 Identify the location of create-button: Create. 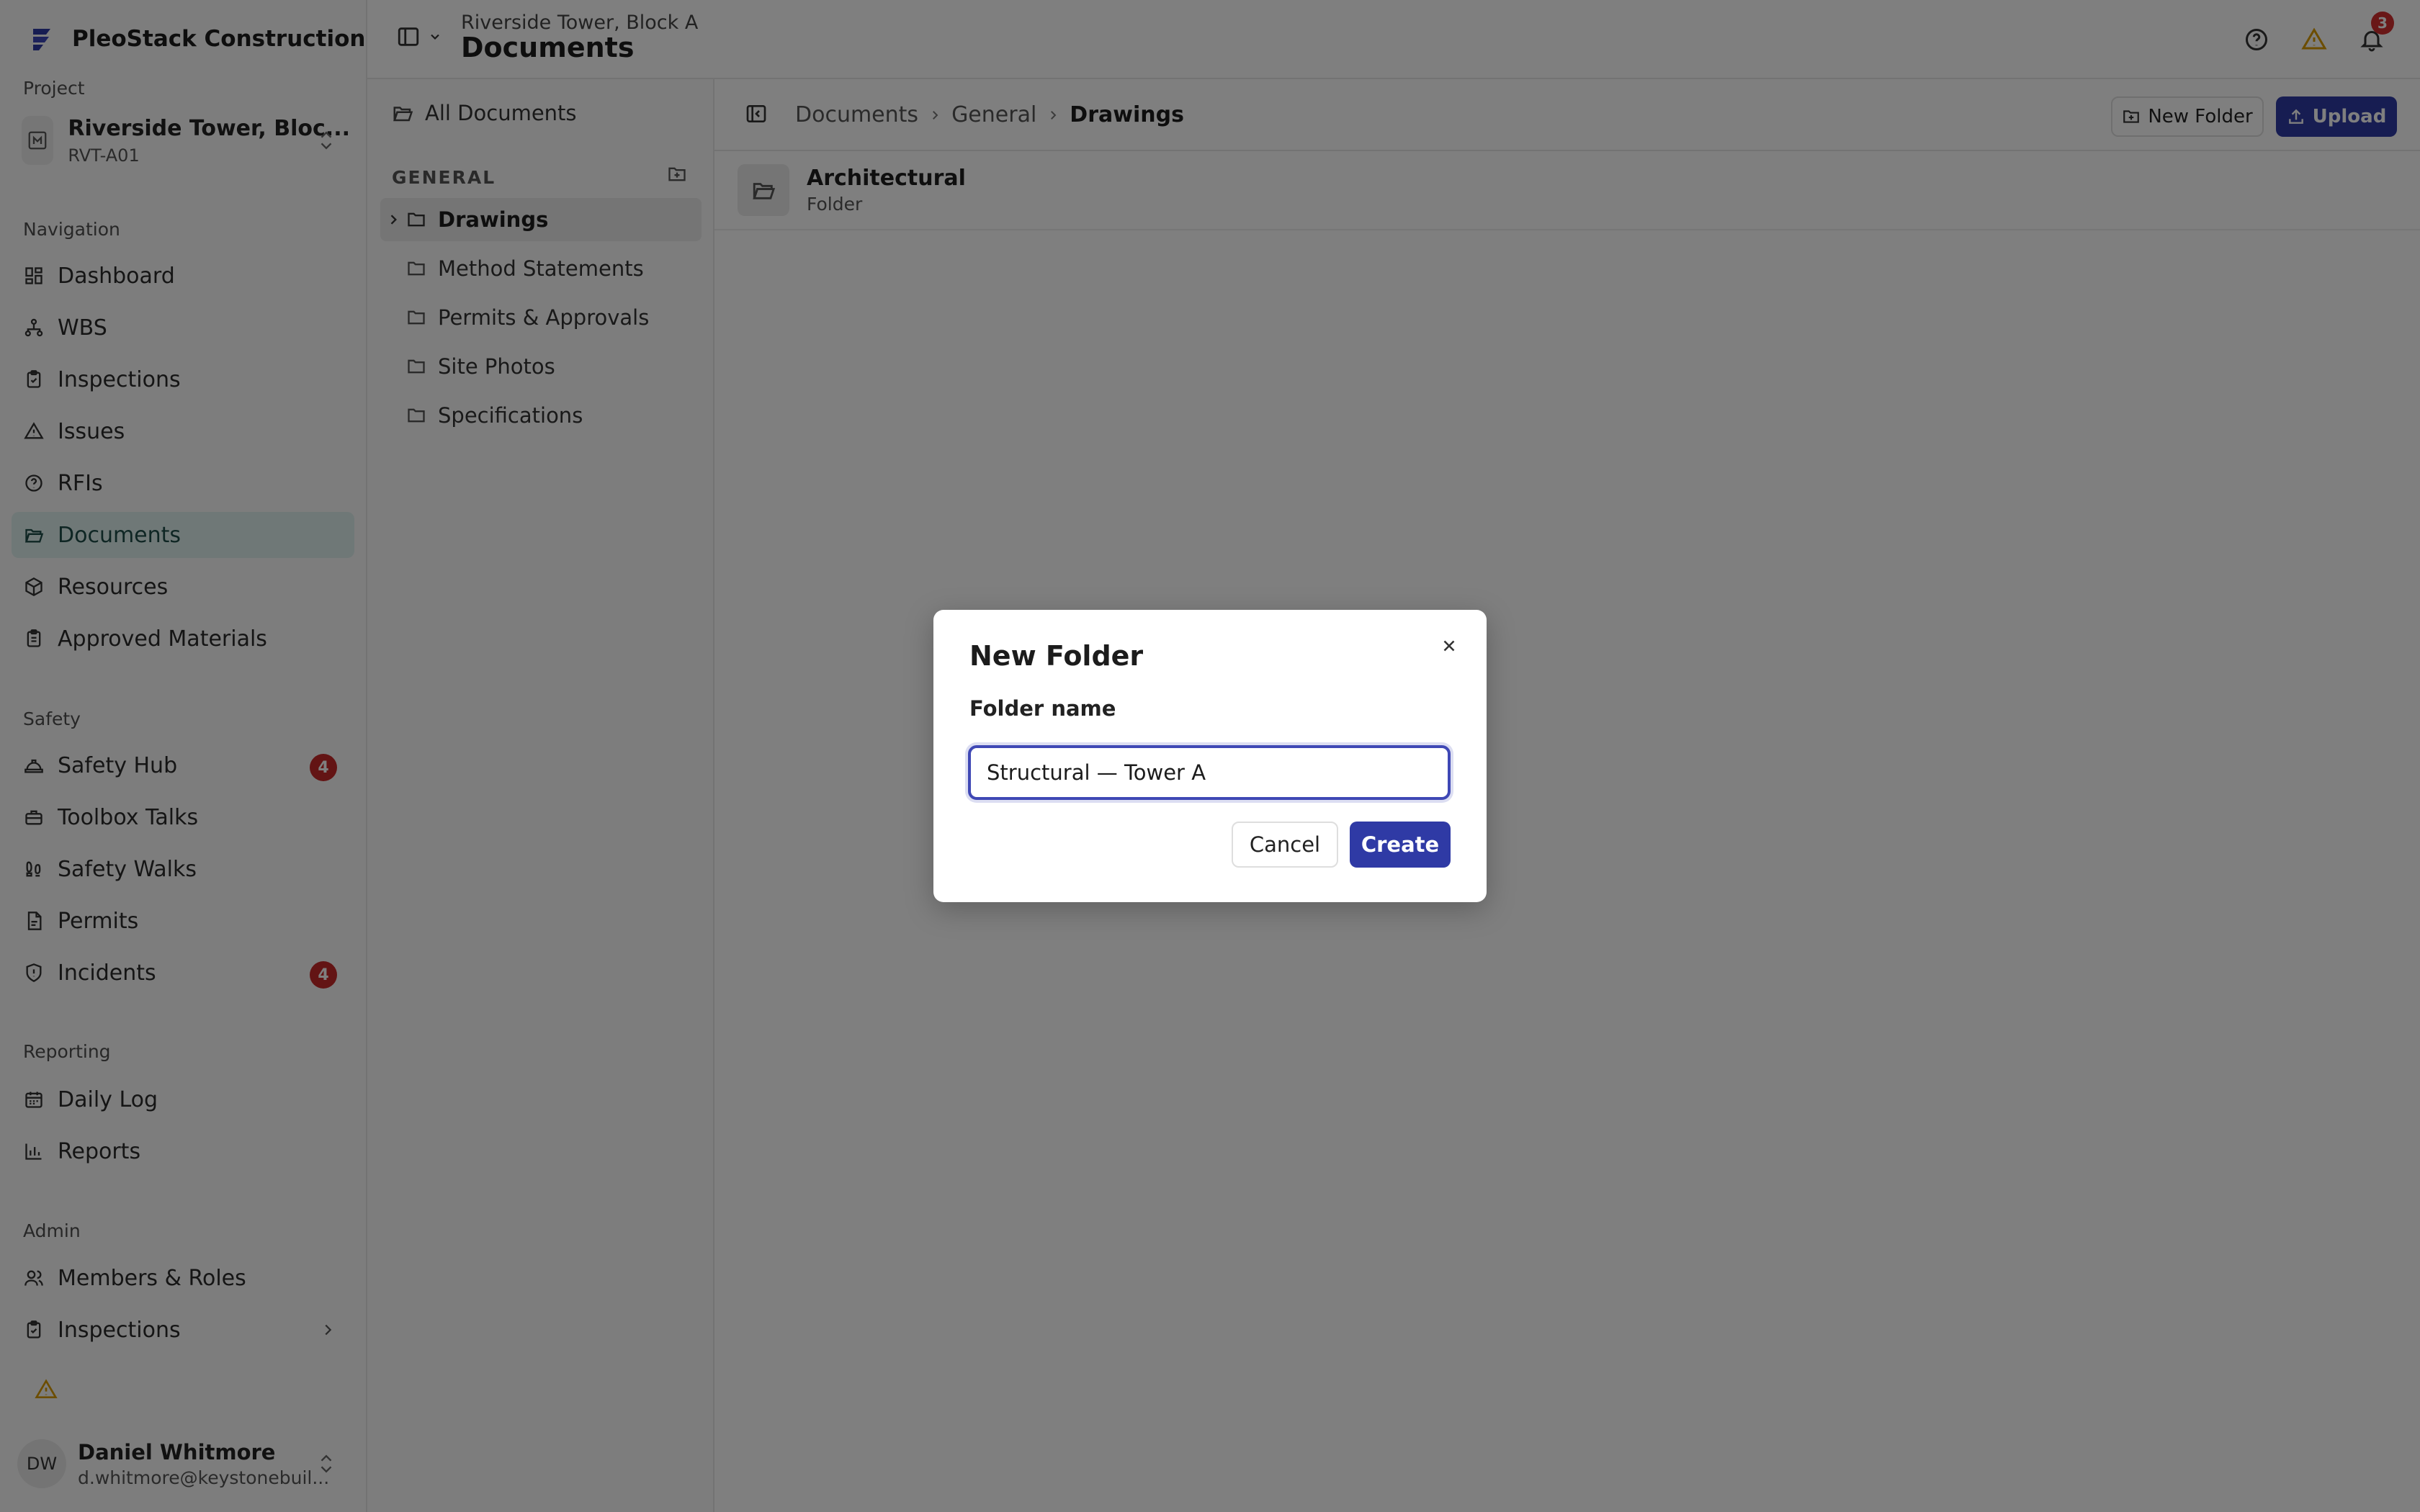
(1400, 845).